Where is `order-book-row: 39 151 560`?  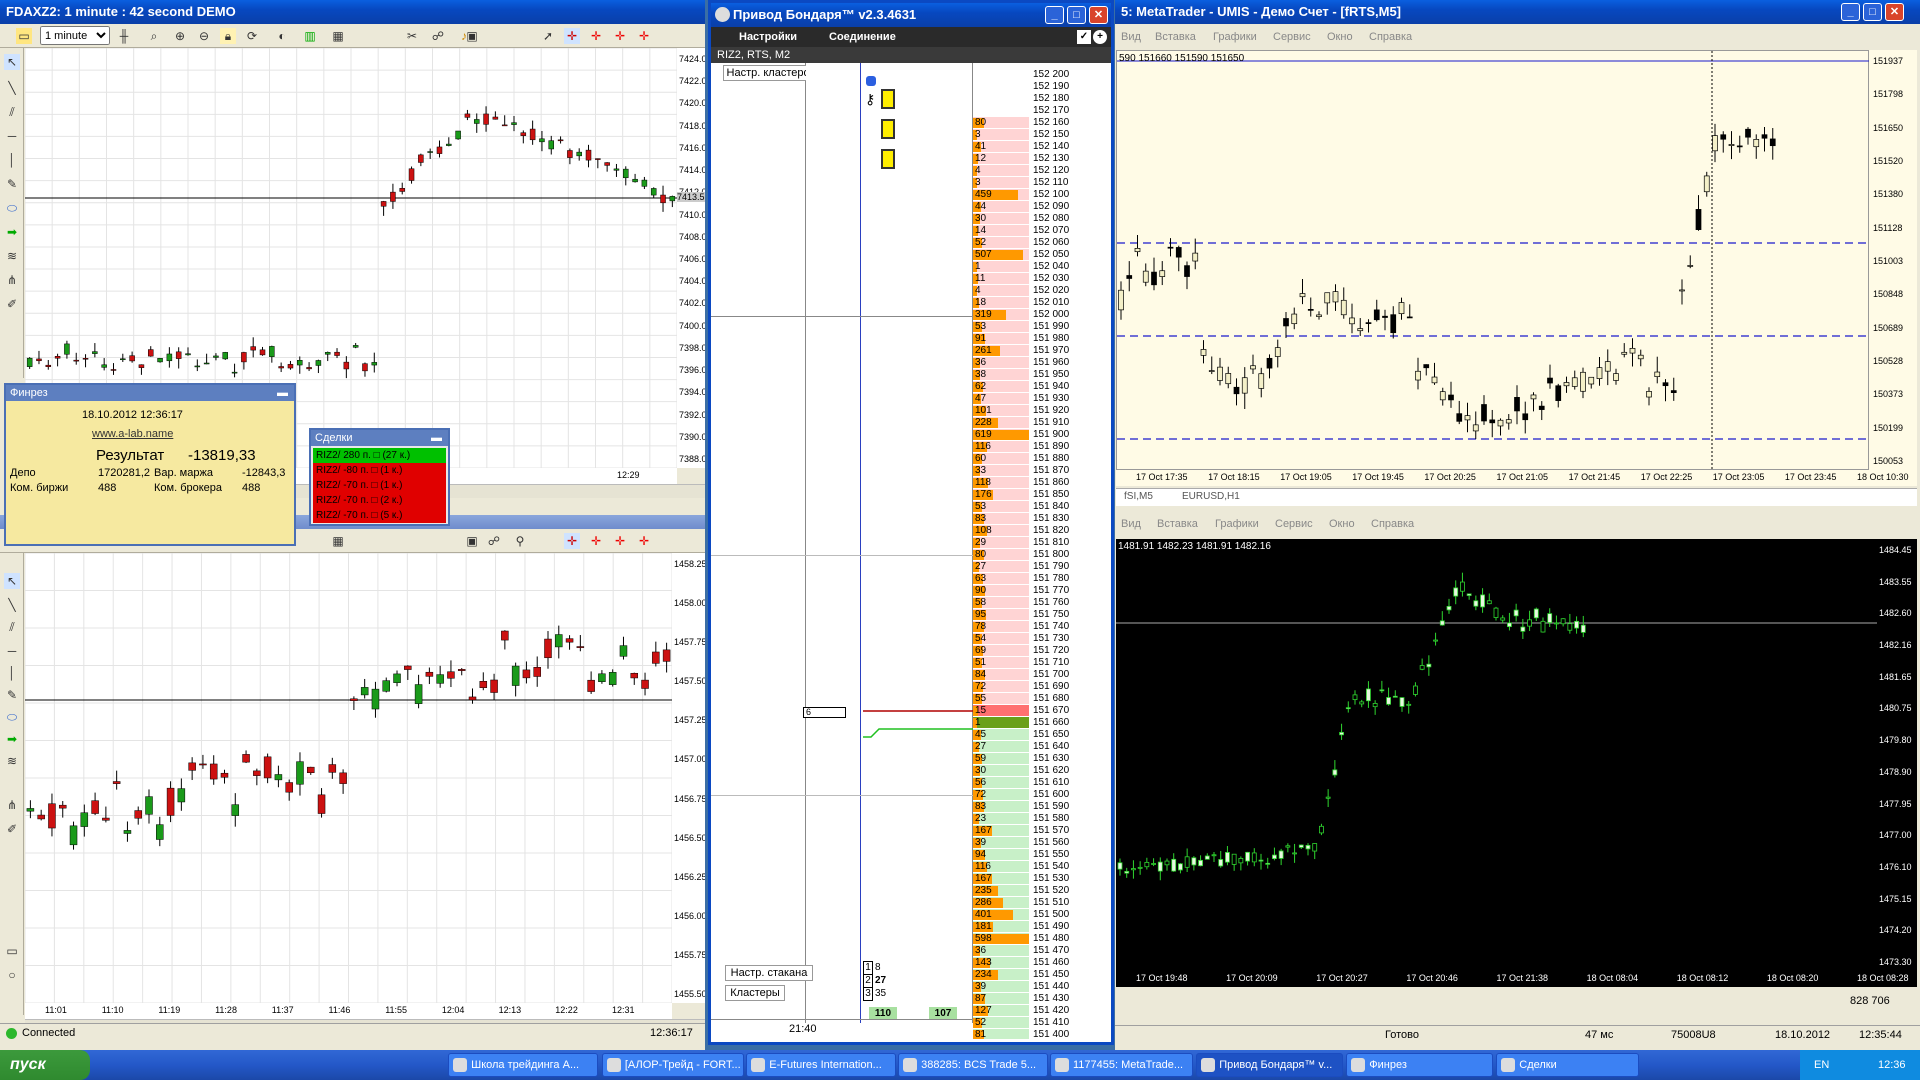
order-book-row: 39 151 560 is located at coordinates (1042, 843).